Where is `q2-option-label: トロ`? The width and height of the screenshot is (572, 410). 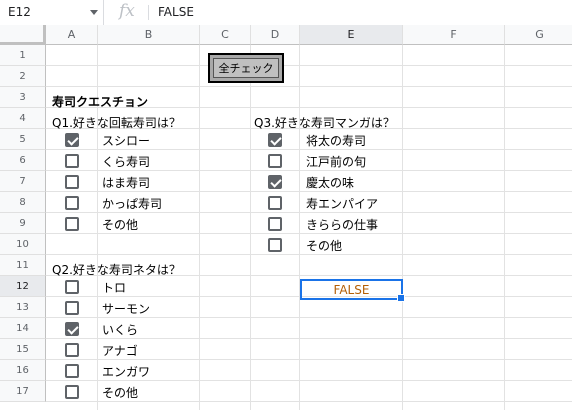 q2-option-label: トロ is located at coordinates (114, 288).